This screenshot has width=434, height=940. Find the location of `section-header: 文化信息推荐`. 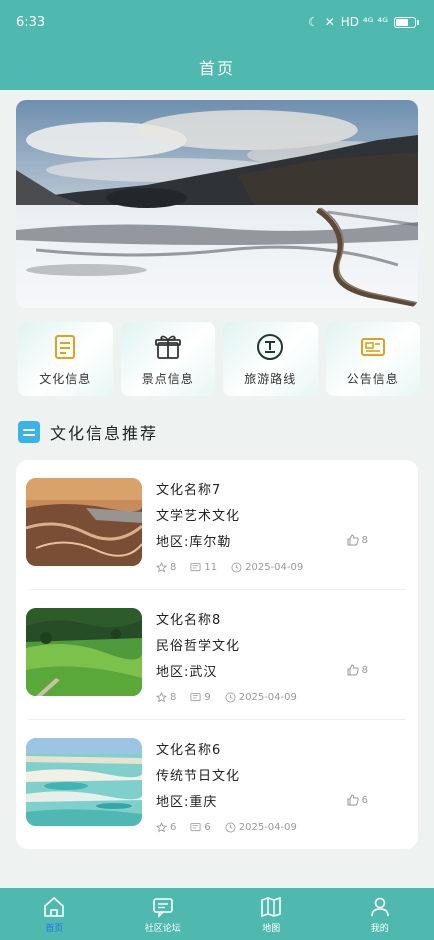

section-header: 文化信息推荐 is located at coordinates (217, 420).